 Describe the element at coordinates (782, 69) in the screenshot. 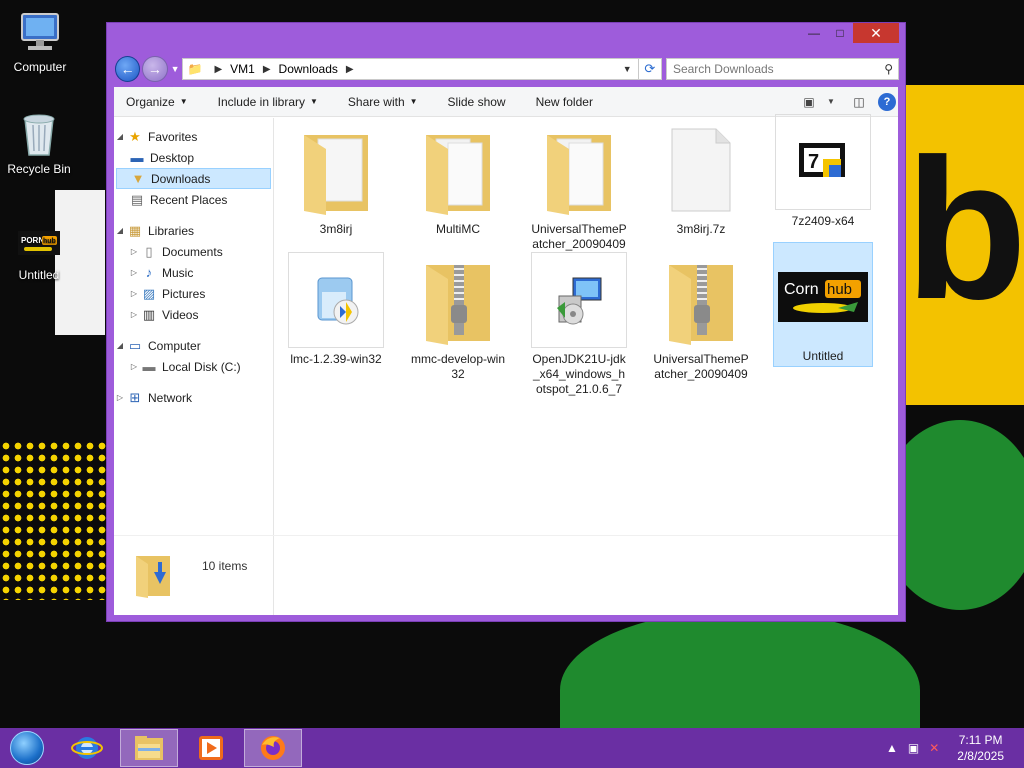

I see `search-input: Search Downloads ⚲` at that location.